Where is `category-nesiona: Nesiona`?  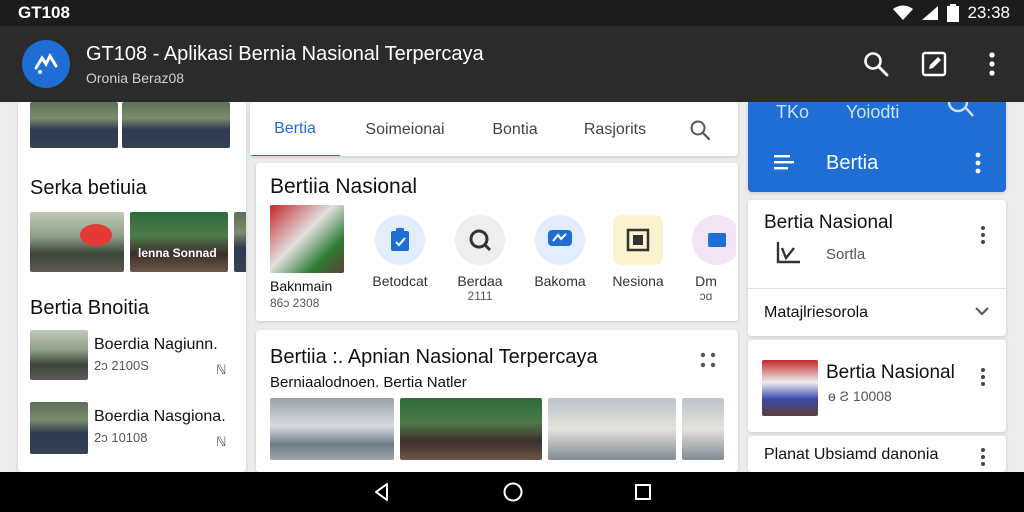
category-nesiona: Nesiona is located at coordinates (638, 252).